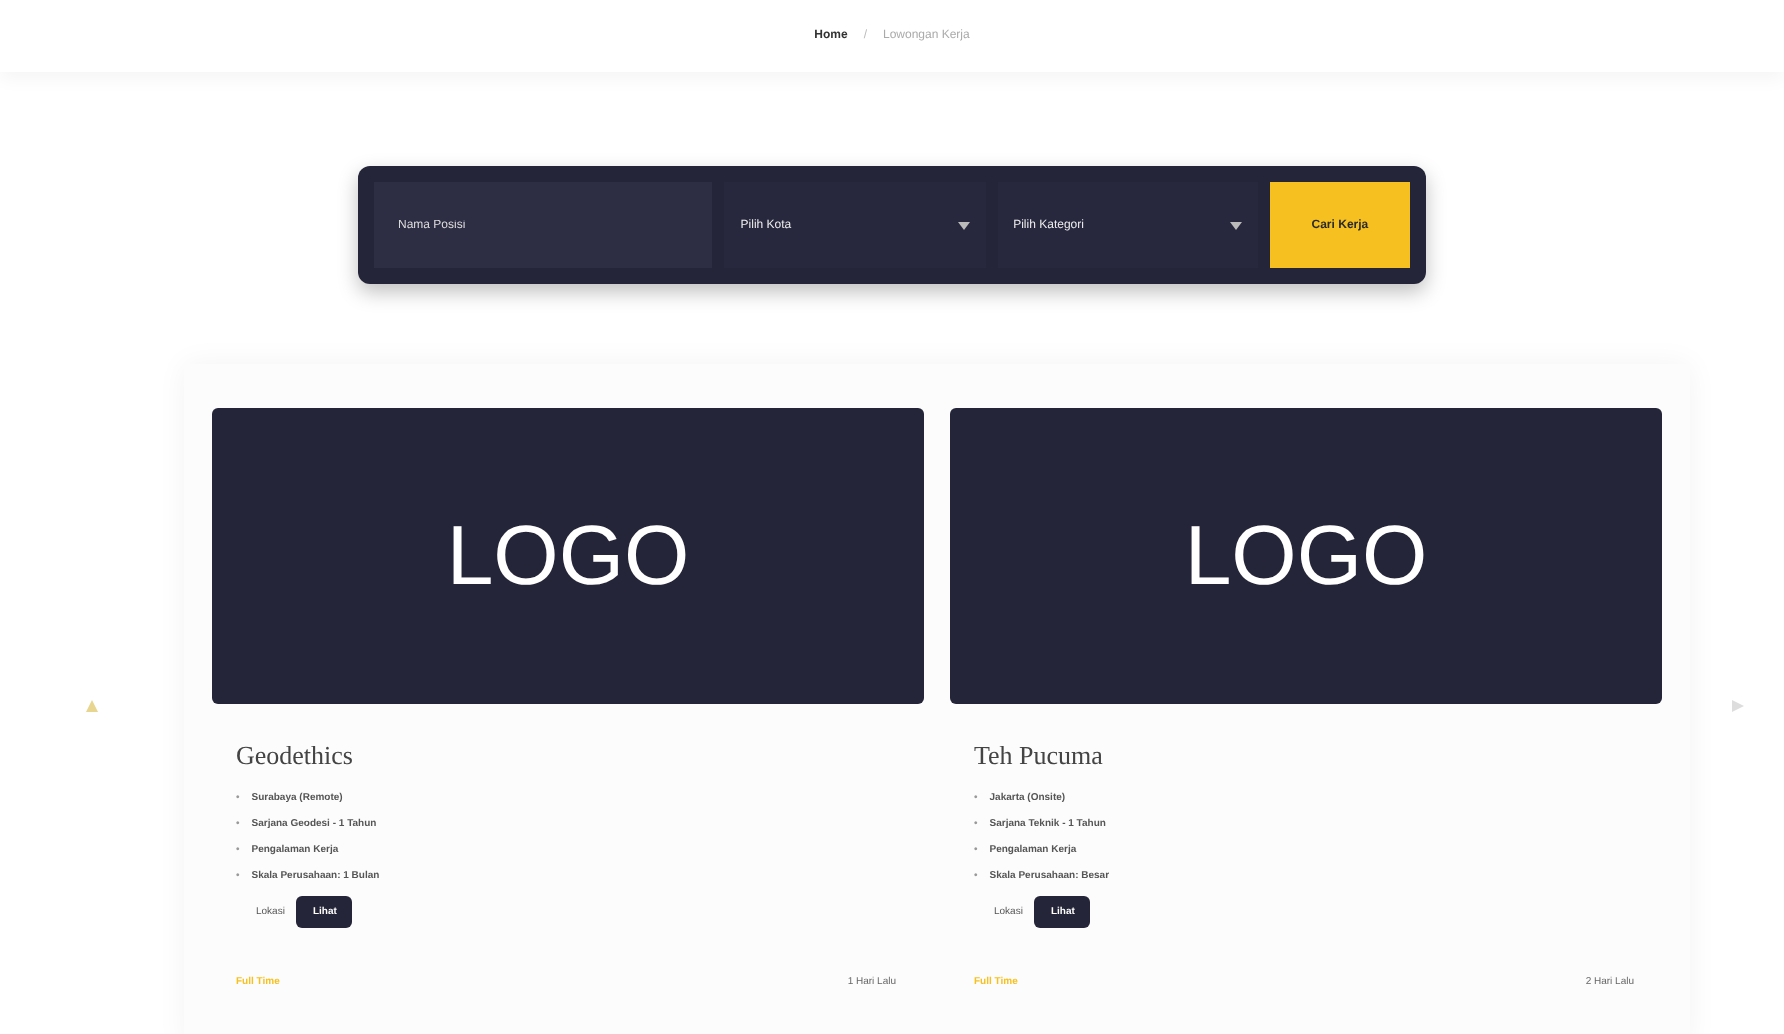 This screenshot has height=1034, width=1784. I want to click on next-arrow-icon, so click(1737, 706).